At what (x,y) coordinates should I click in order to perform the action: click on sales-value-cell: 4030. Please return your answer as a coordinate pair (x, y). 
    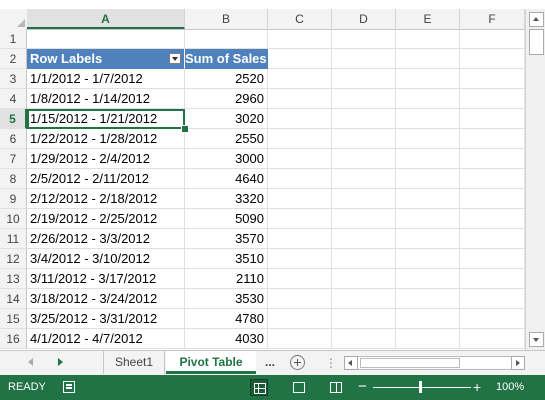
    Looking at the image, I should click on (226, 339).